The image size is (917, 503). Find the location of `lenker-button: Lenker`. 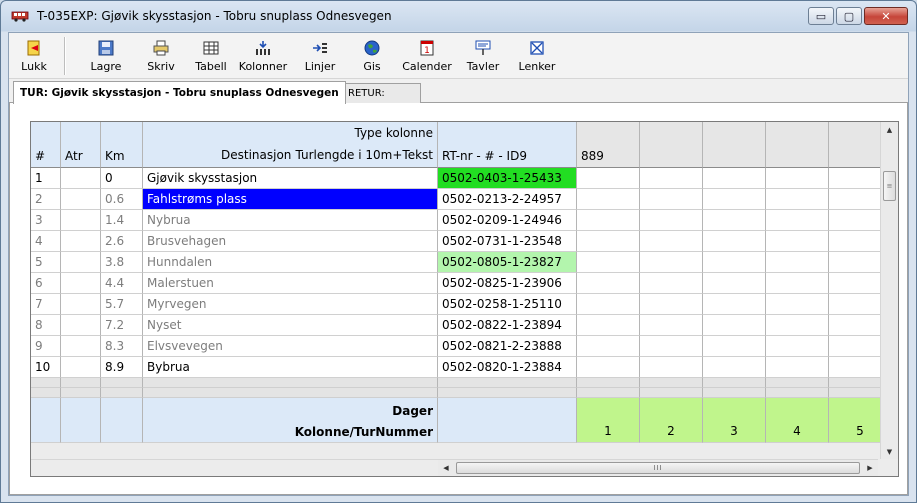

lenker-button: Lenker is located at coordinates (537, 56).